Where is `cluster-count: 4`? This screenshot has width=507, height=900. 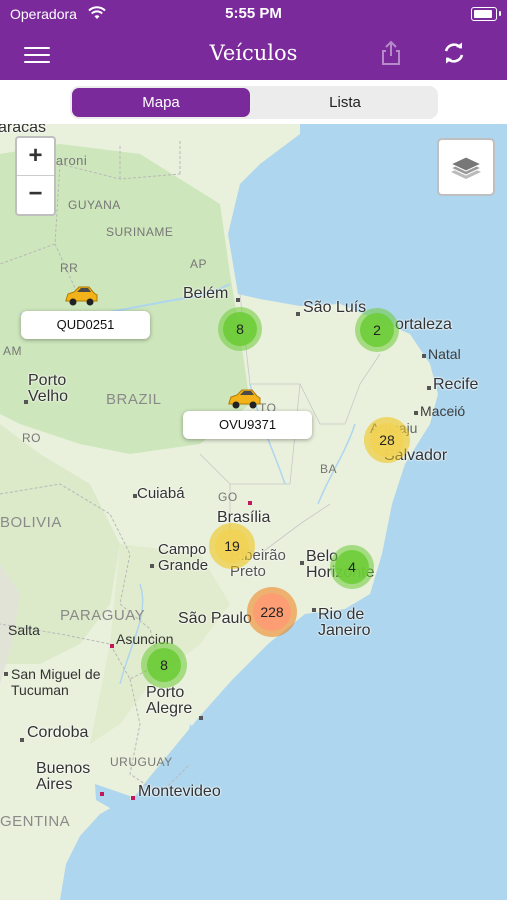
cluster-count: 4 is located at coordinates (352, 567).